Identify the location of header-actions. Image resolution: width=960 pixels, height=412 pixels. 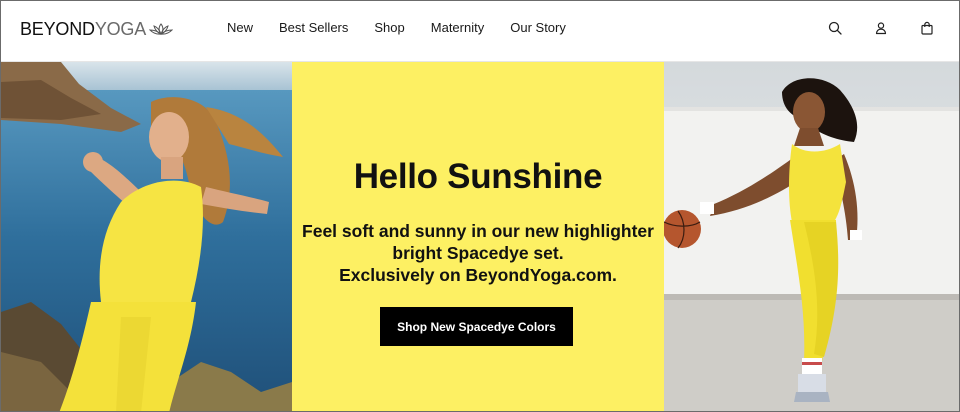
(866, 28).